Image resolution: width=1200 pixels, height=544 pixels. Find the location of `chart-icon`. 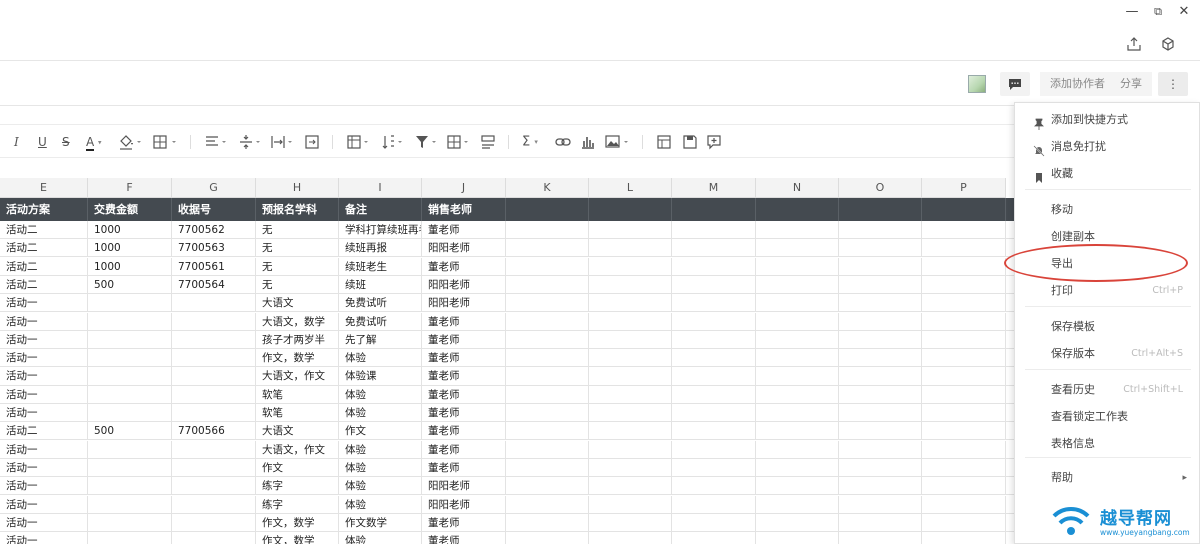

chart-icon is located at coordinates (588, 142).